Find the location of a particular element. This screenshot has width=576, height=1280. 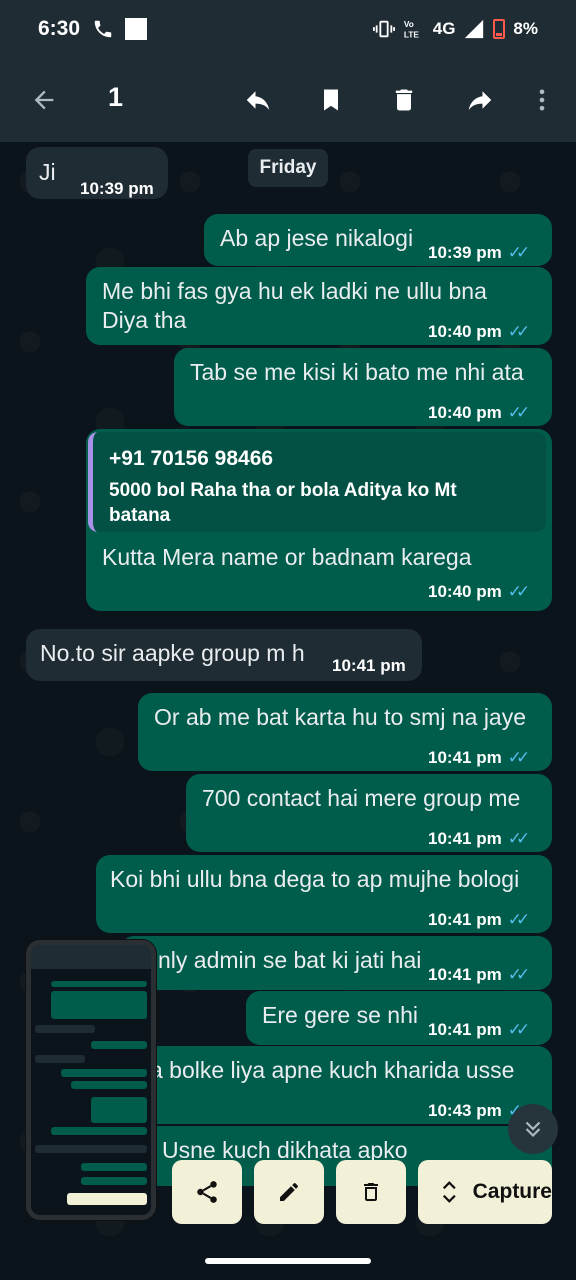

pencil-icon is located at coordinates (289, 1192).